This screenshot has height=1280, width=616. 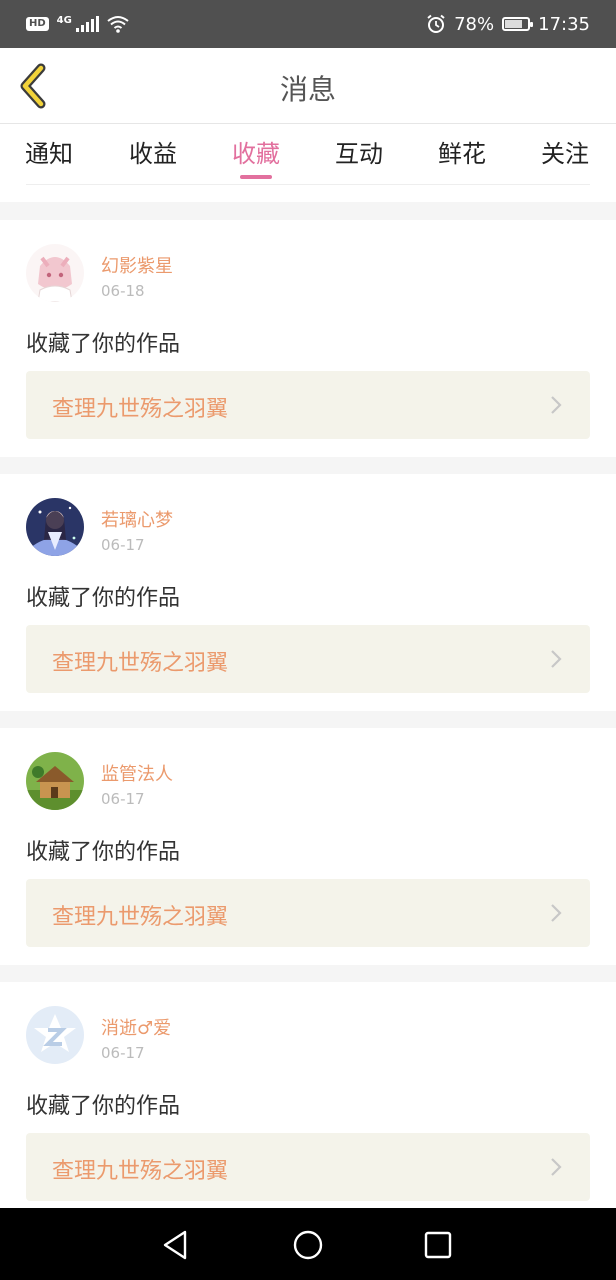 I want to click on wifi-icon, so click(x=118, y=24).